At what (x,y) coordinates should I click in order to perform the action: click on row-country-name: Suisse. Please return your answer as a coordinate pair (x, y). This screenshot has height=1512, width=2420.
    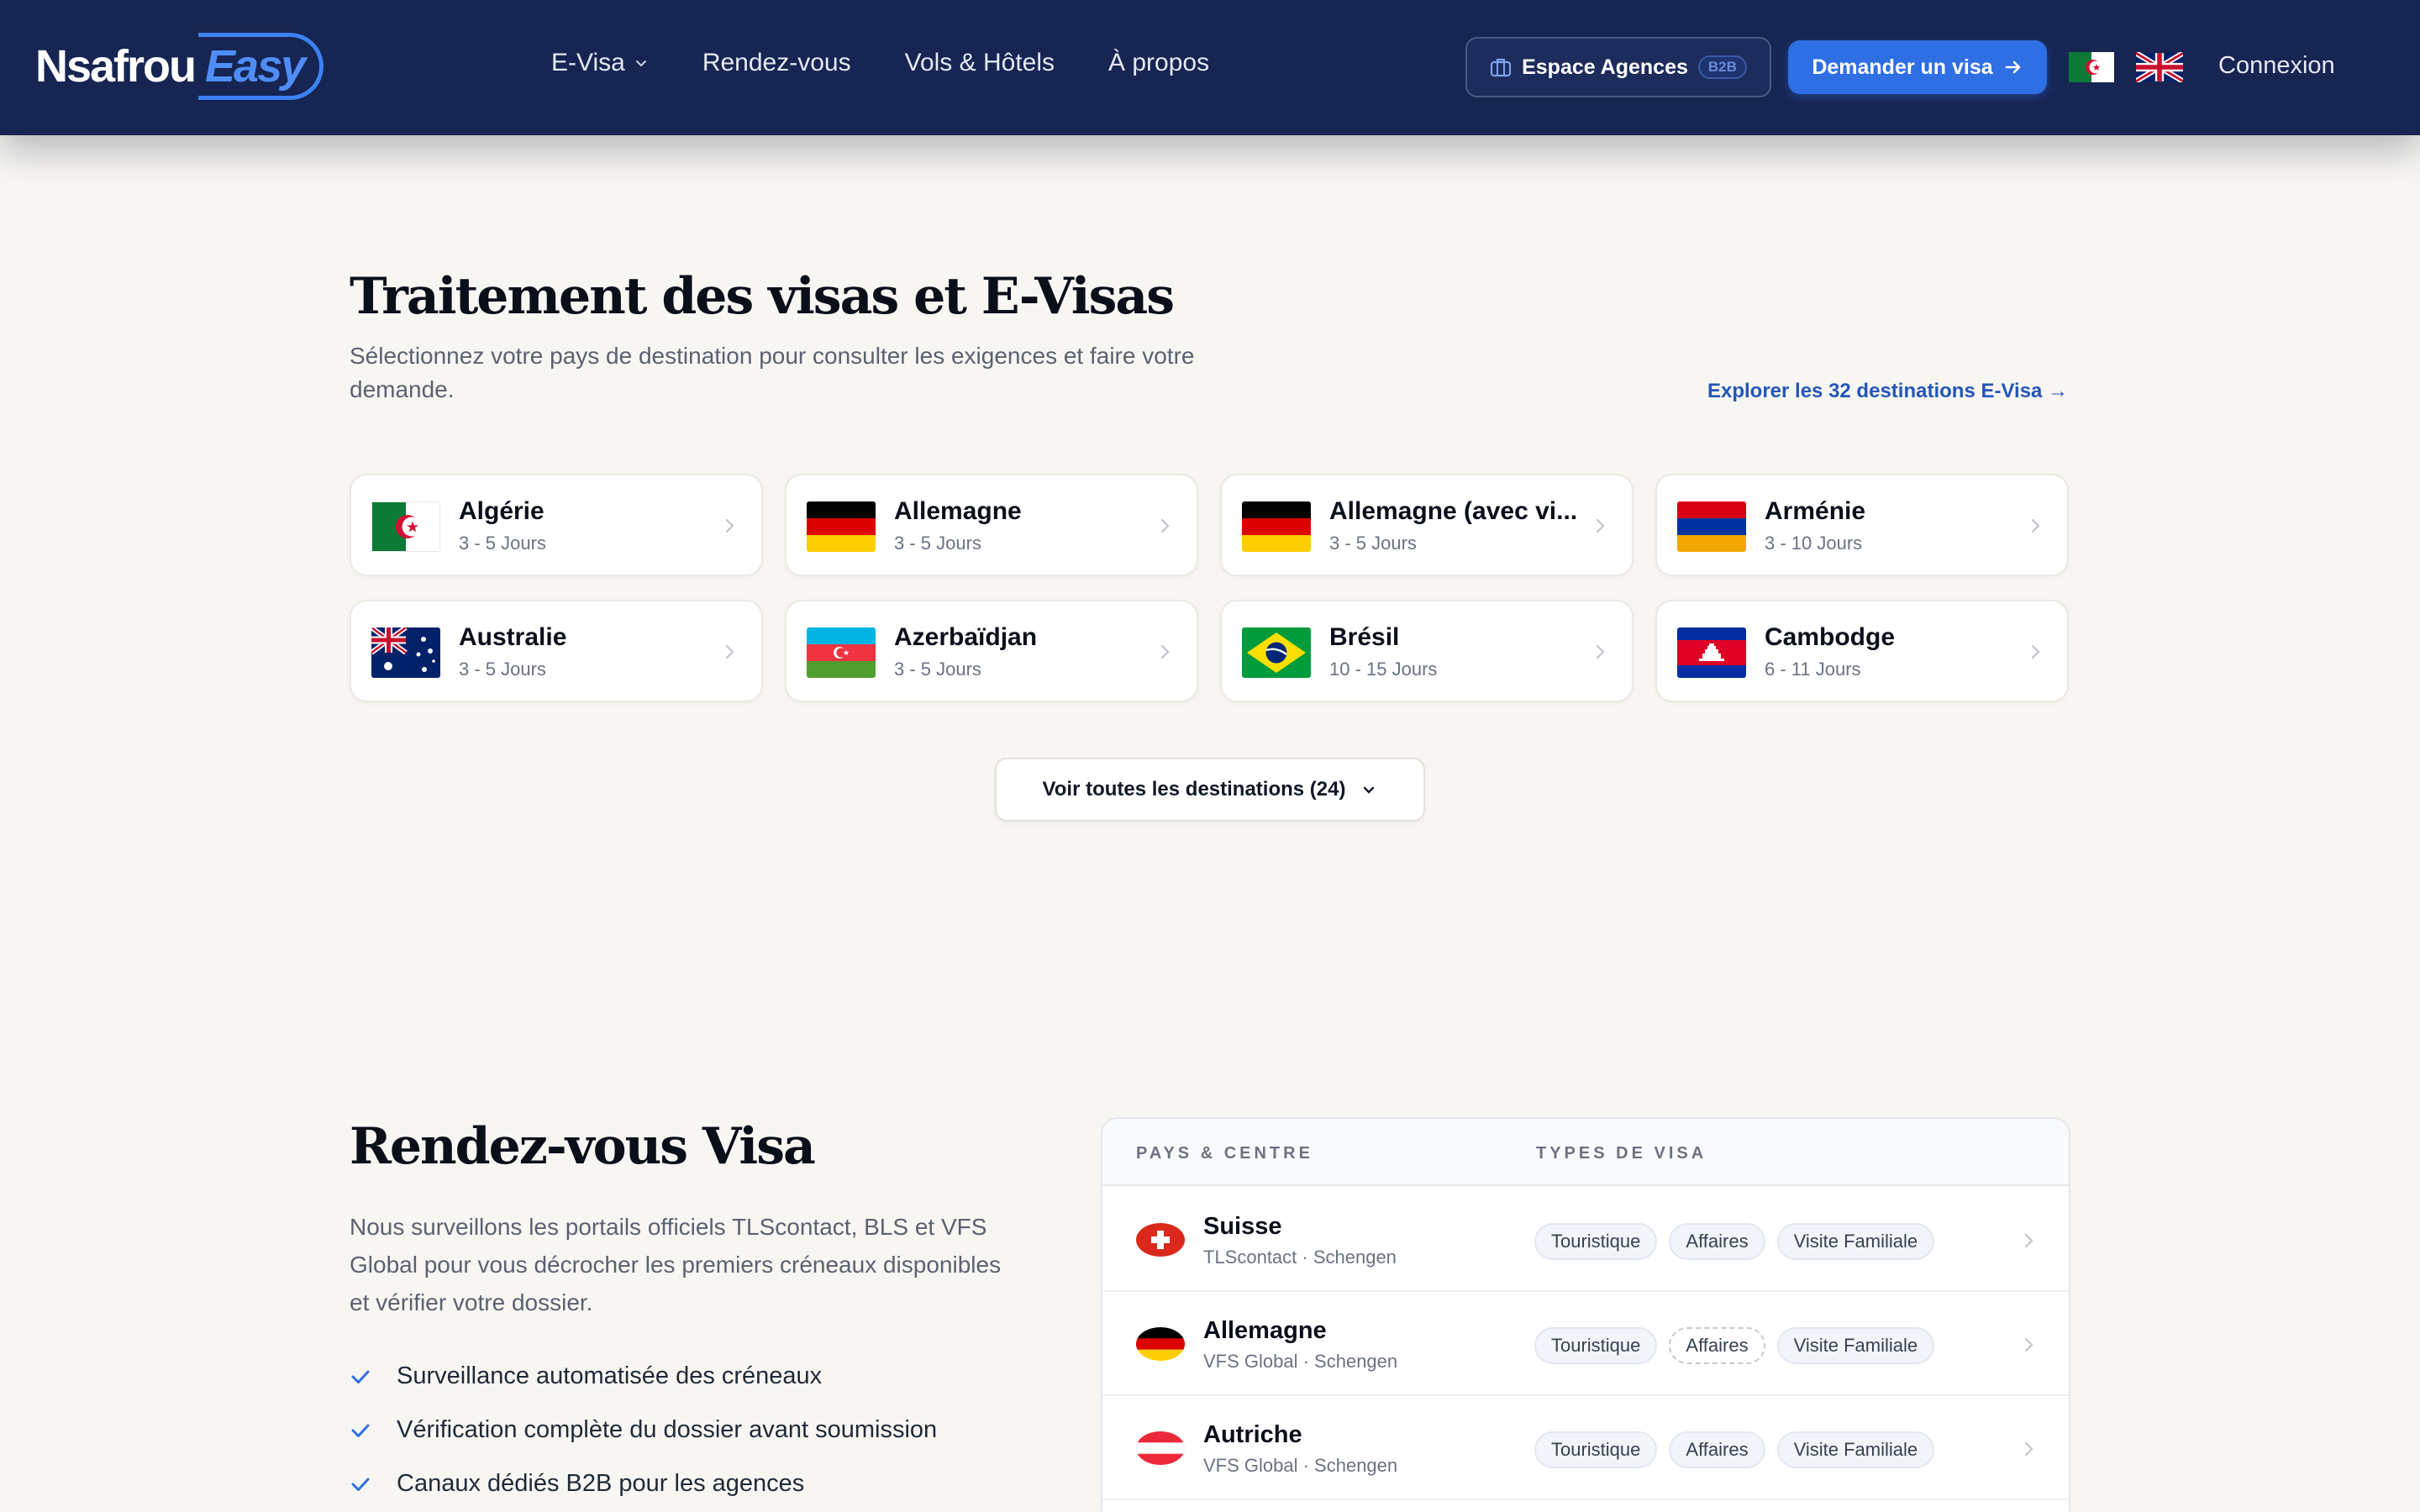
    Looking at the image, I should click on (1242, 1226).